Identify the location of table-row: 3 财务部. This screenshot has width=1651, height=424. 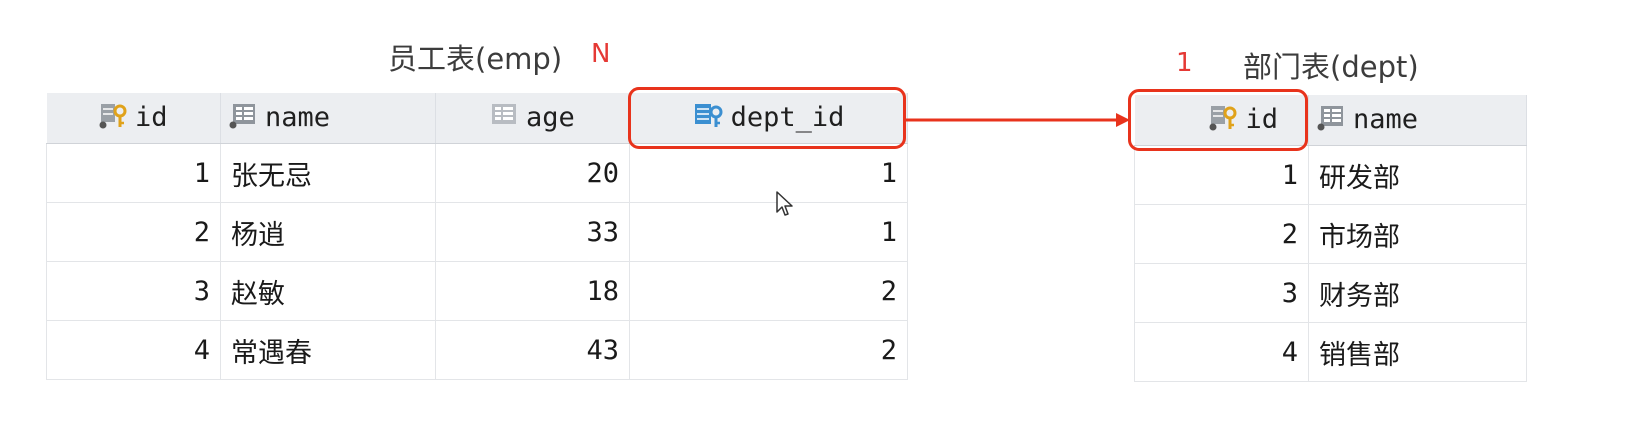
(1330, 293).